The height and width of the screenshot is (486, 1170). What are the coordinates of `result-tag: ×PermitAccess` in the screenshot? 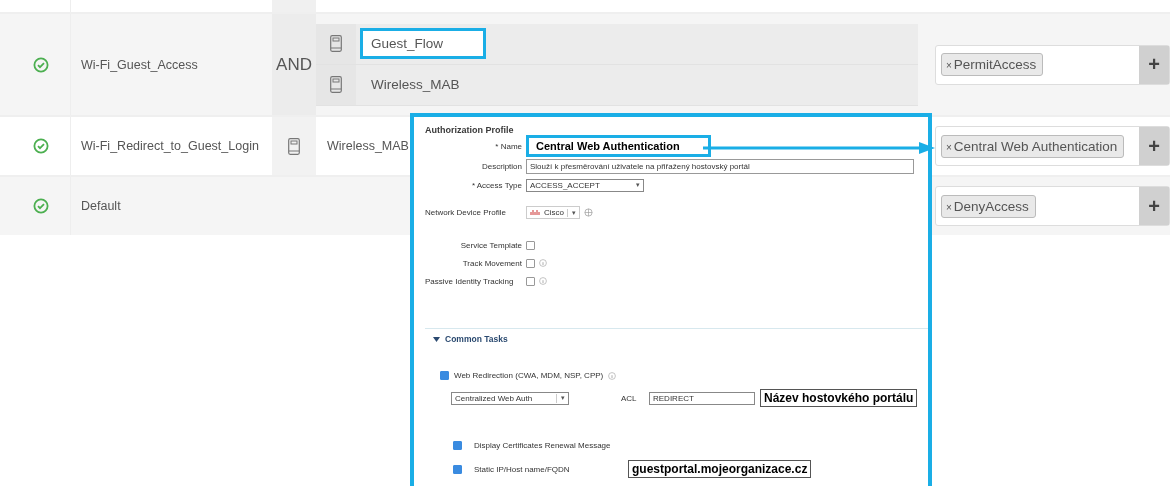 It's located at (992, 64).